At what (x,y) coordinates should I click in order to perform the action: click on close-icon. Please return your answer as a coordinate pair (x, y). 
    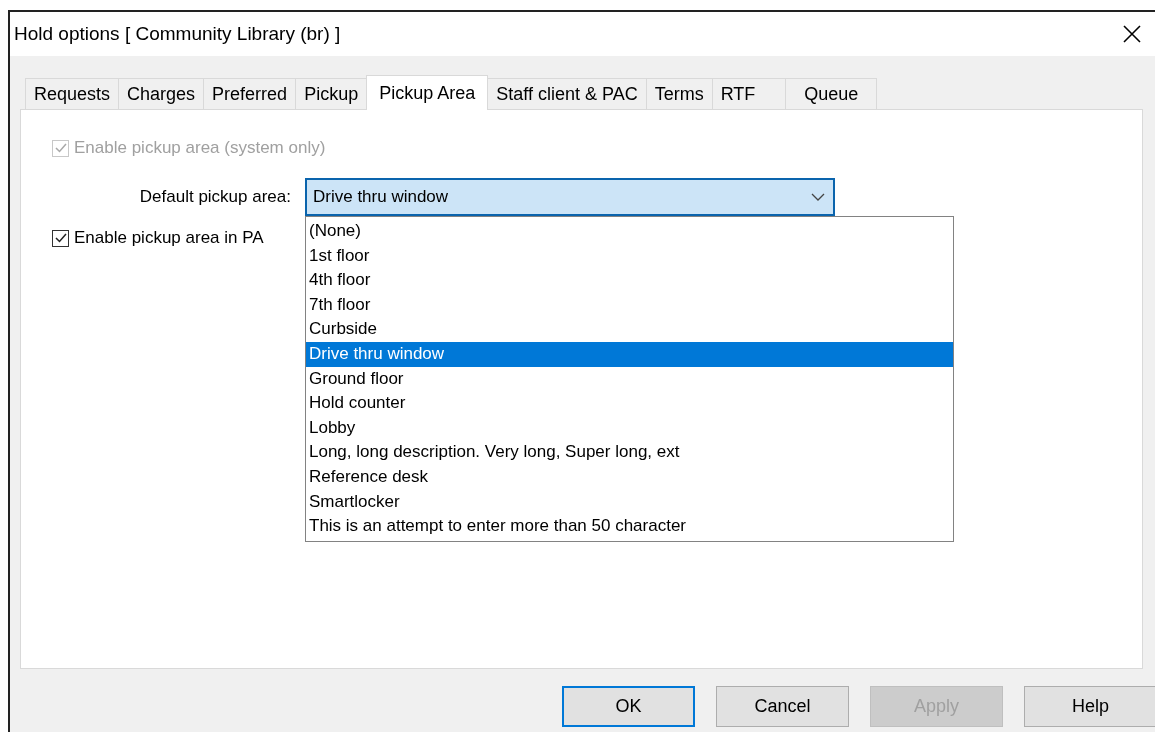
    Looking at the image, I should click on (1132, 34).